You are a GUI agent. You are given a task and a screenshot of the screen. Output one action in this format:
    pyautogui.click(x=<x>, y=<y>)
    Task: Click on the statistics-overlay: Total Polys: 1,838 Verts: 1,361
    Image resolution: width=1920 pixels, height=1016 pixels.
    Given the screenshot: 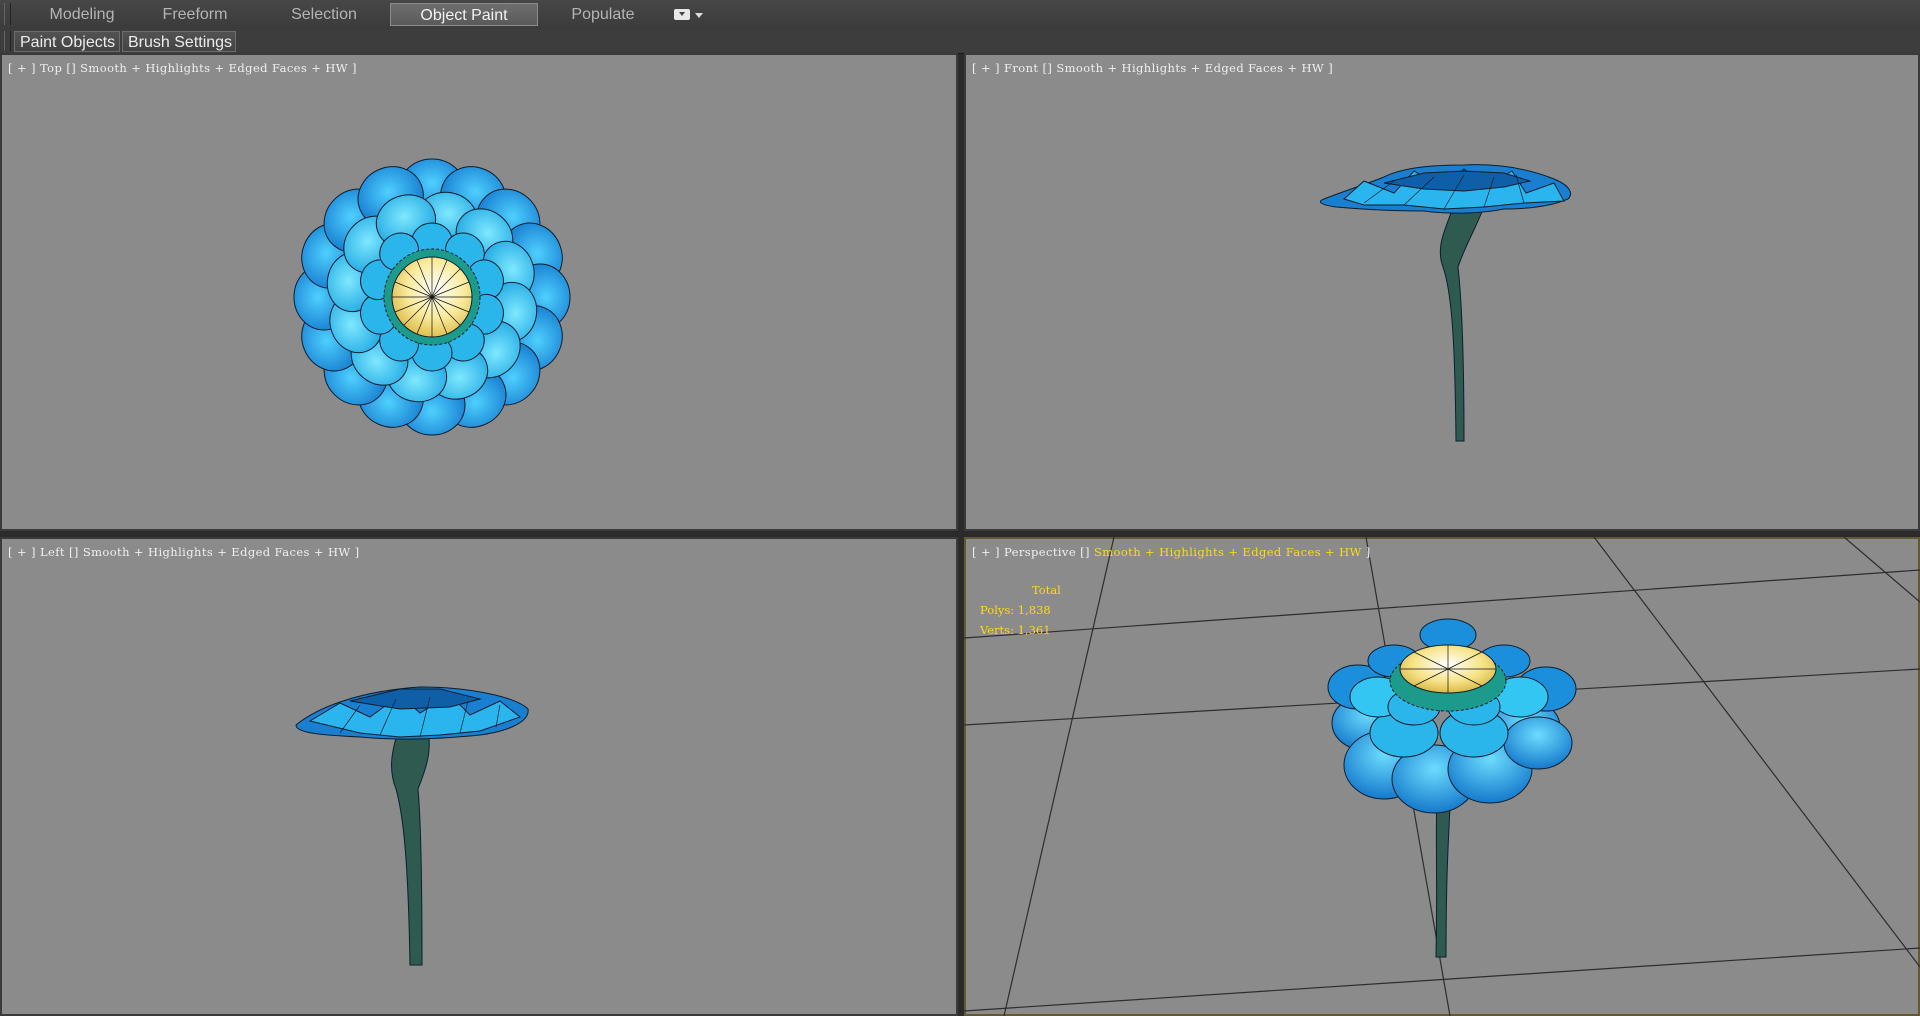 What is the action you would take?
    pyautogui.click(x=1020, y=610)
    